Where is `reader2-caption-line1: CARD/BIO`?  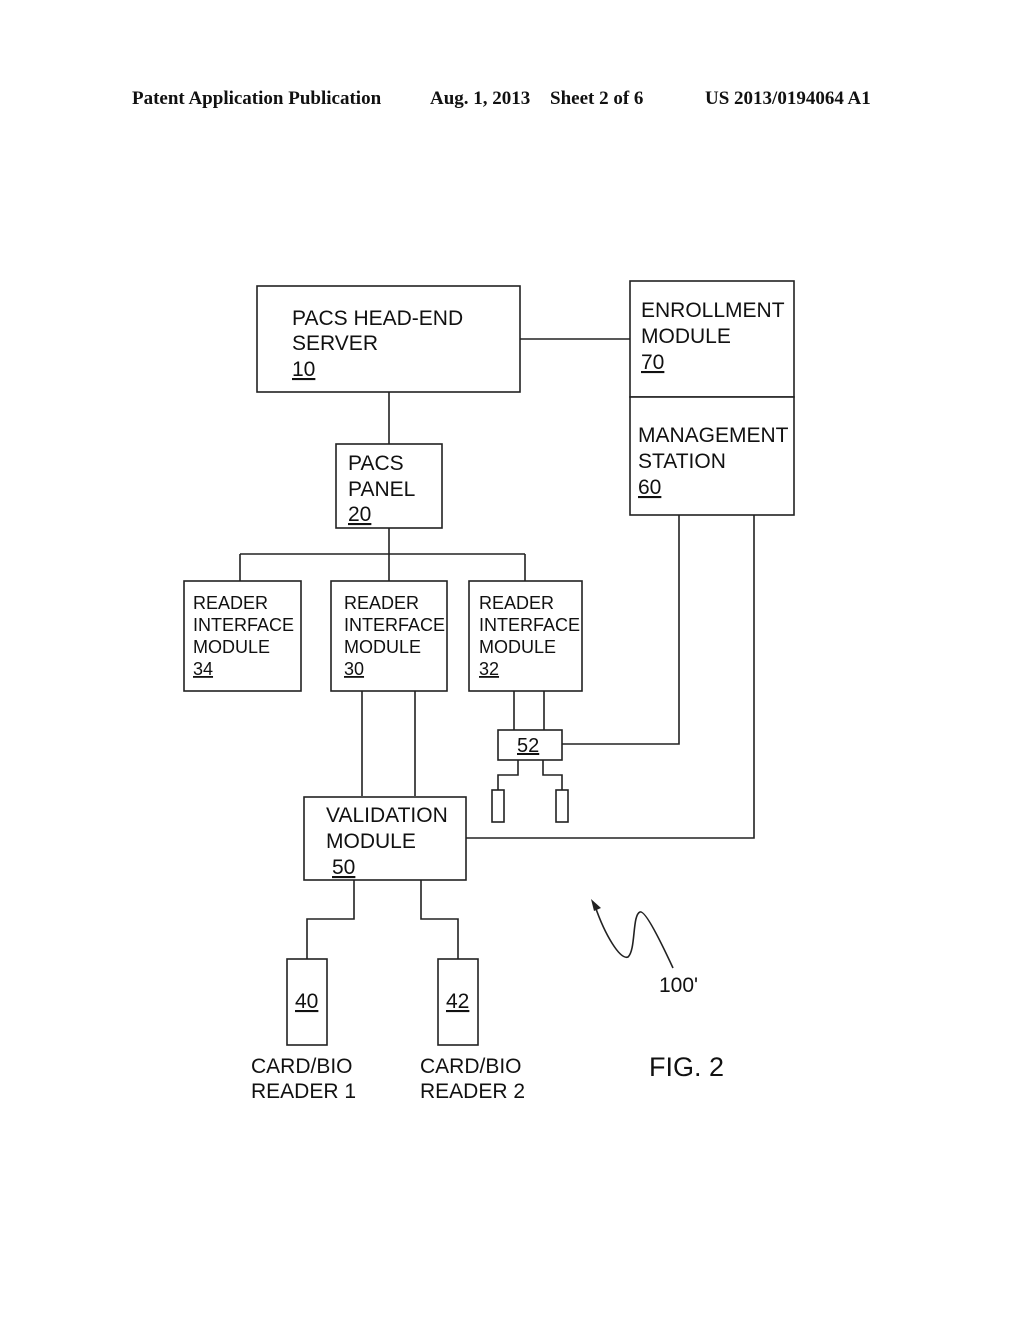
reader2-caption-line1: CARD/BIO is located at coordinates (471, 1066).